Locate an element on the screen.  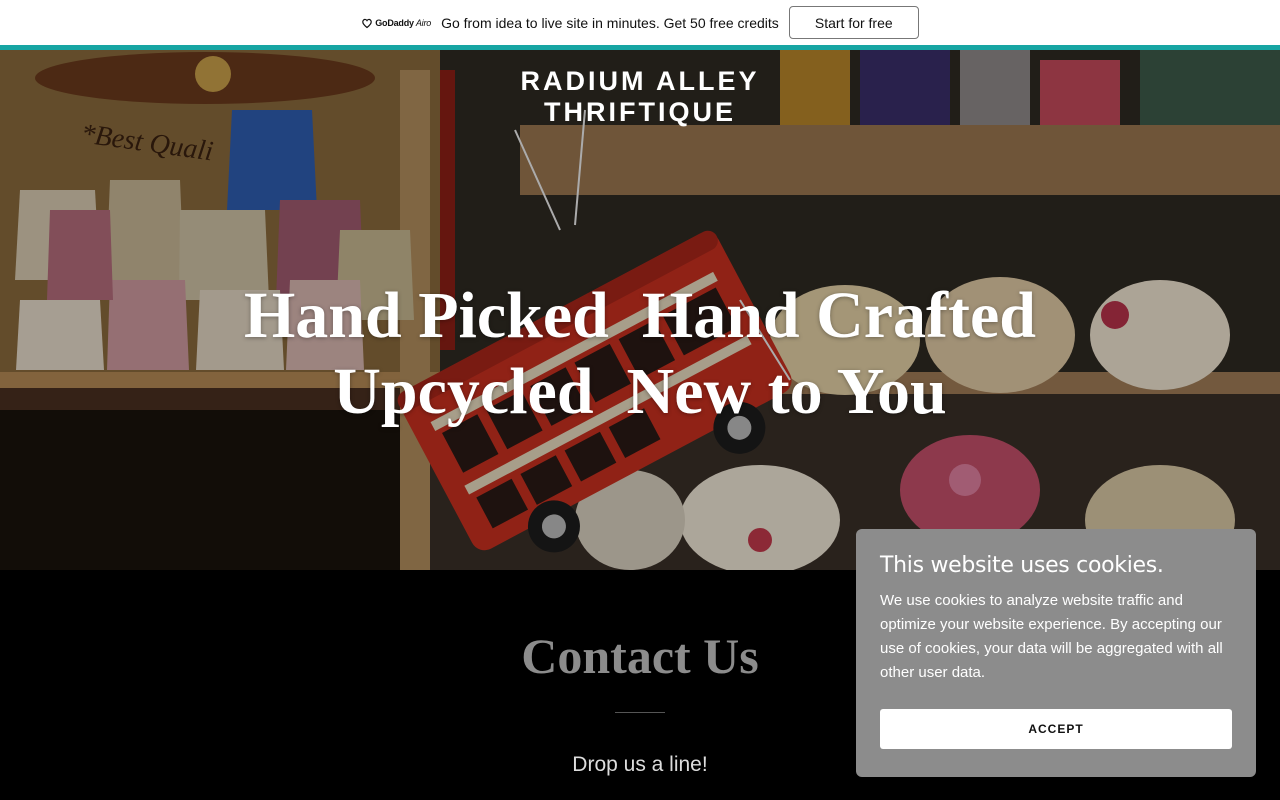
cookie-title: This website uses cookies. is located at coordinates (1022, 565).